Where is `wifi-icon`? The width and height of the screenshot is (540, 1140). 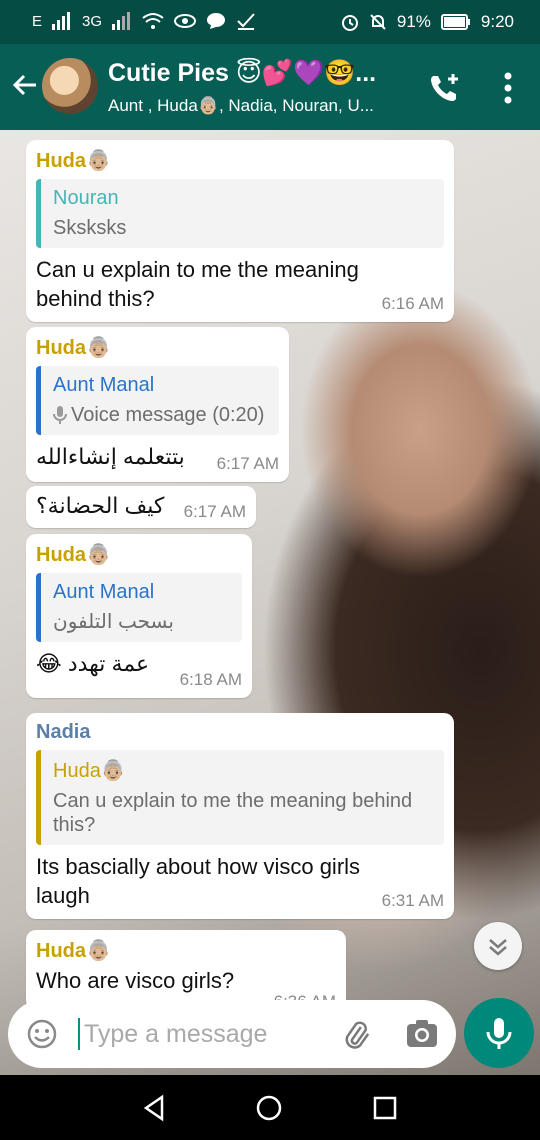
wifi-icon is located at coordinates (153, 21).